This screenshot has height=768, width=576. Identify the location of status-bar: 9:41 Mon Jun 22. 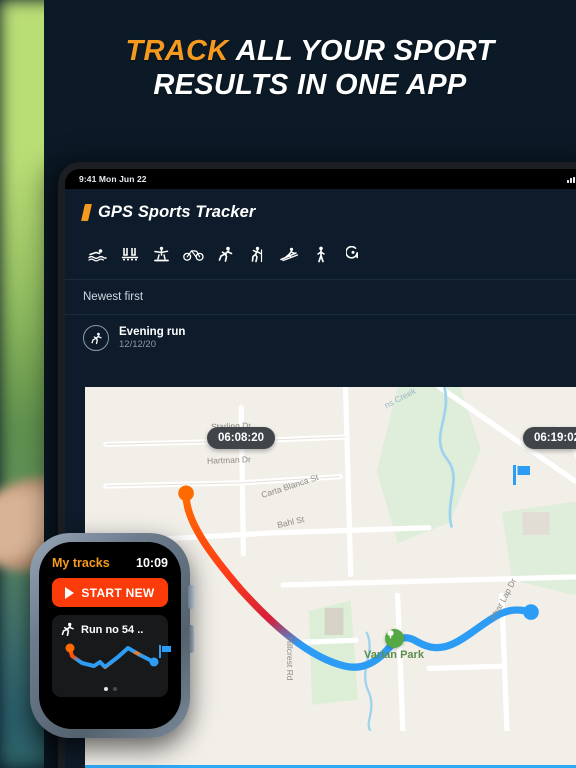
(320, 179).